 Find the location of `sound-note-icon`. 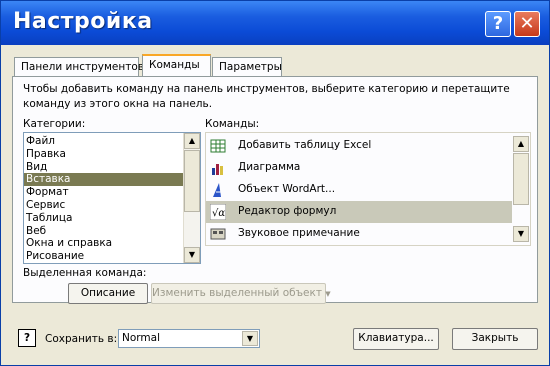

sound-note-icon is located at coordinates (218, 234).